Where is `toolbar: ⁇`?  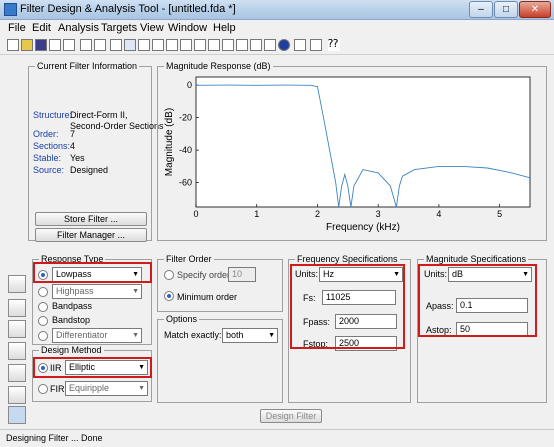 toolbar: ⁇ is located at coordinates (277, 45).